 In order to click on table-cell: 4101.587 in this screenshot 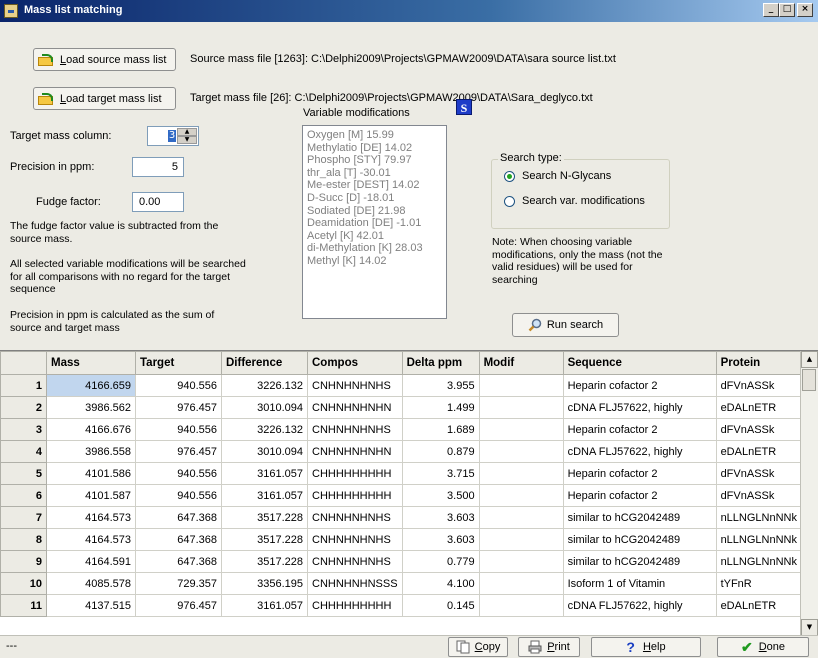, I will do `click(91, 495)`.